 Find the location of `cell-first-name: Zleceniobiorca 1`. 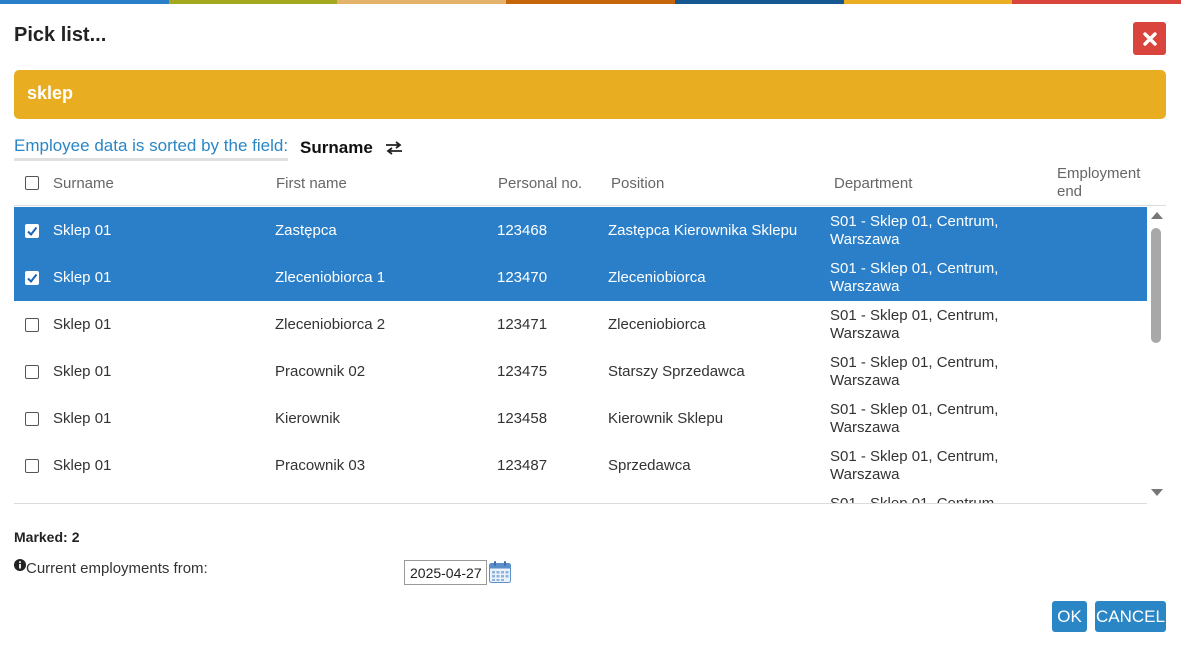

cell-first-name: Zleceniobiorca 1 is located at coordinates (330, 277).